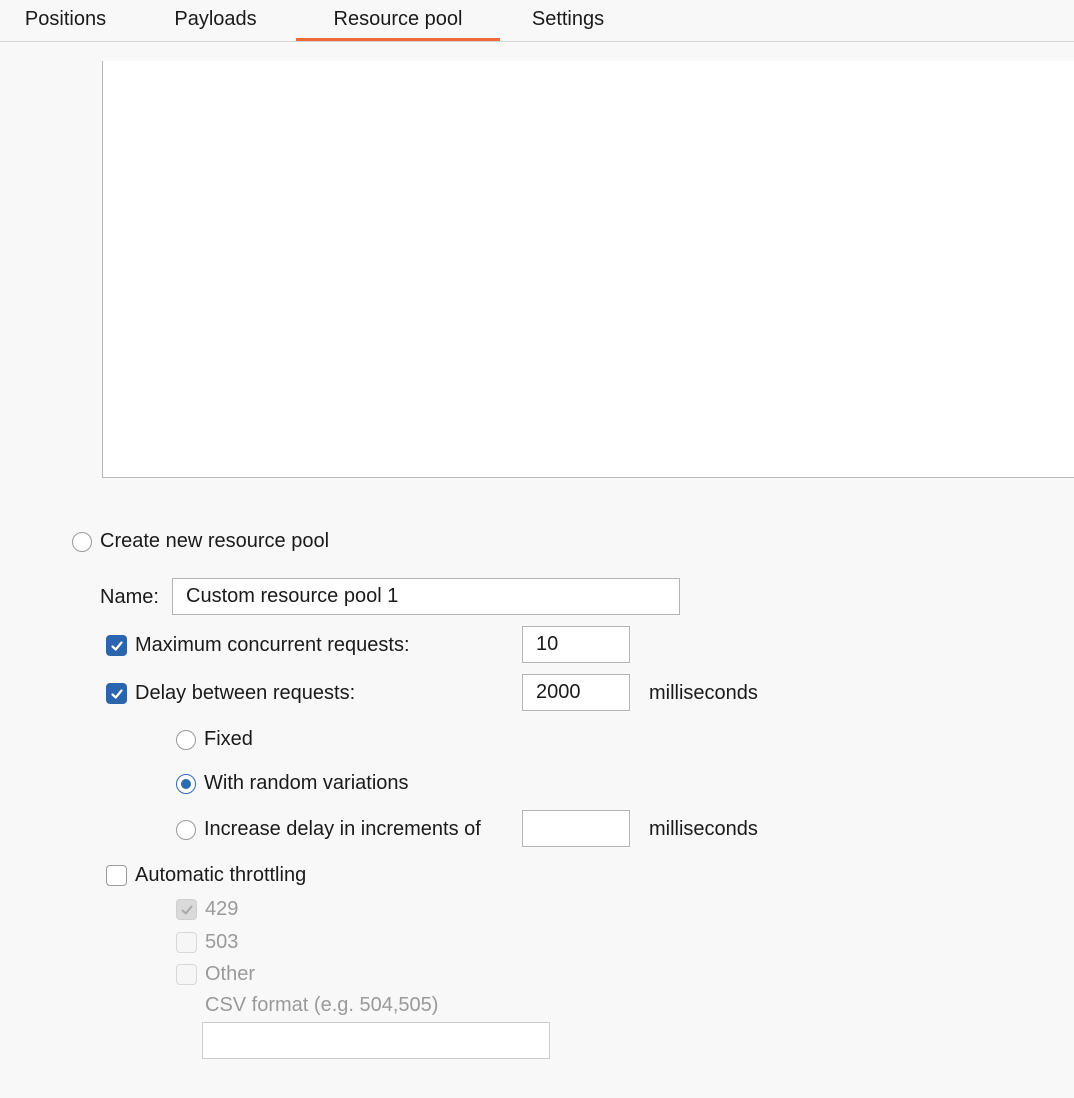 The width and height of the screenshot is (1074, 1098). Describe the element at coordinates (703, 693) in the screenshot. I see `delay-unit: milliseconds` at that location.